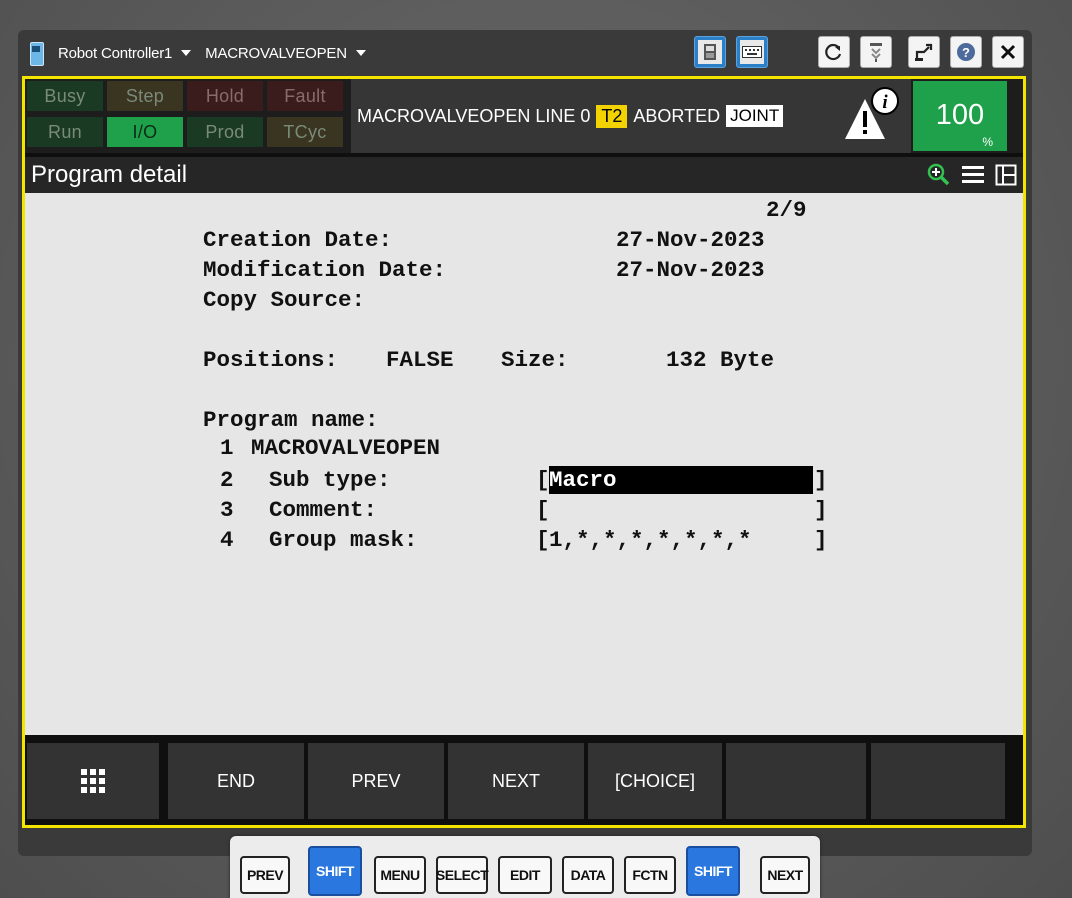  What do you see at coordinates (145, 96) in the screenshot?
I see `status-step: Step` at bounding box center [145, 96].